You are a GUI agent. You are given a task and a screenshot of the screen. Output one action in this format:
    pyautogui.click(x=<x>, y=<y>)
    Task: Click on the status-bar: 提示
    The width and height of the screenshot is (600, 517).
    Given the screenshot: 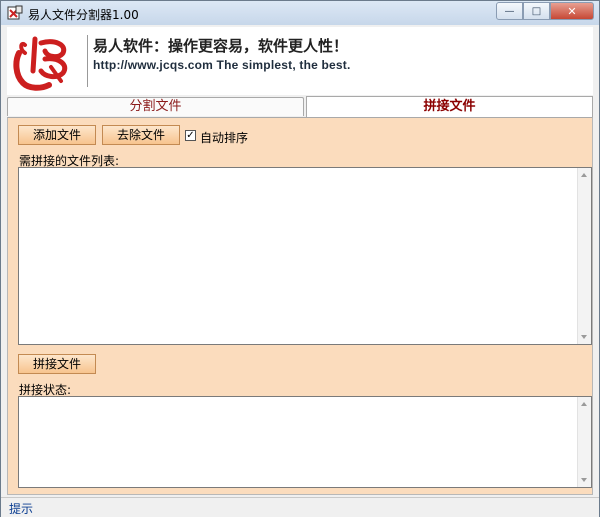 What is the action you would take?
    pyautogui.click(x=300, y=507)
    